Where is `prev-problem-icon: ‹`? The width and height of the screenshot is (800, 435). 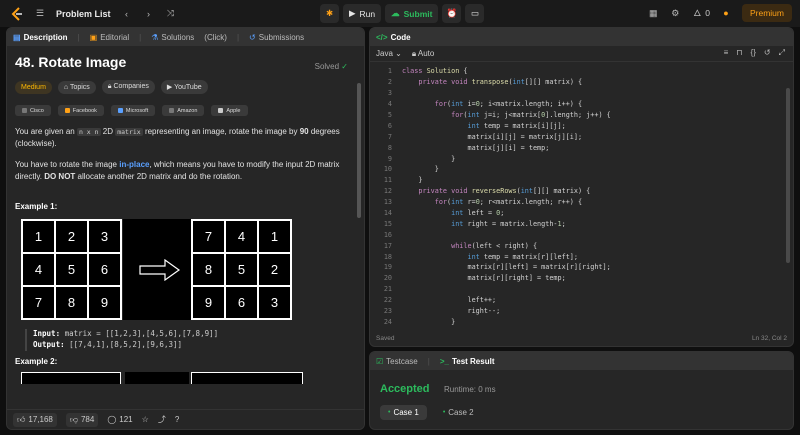 prev-problem-icon: ‹ is located at coordinates (127, 14).